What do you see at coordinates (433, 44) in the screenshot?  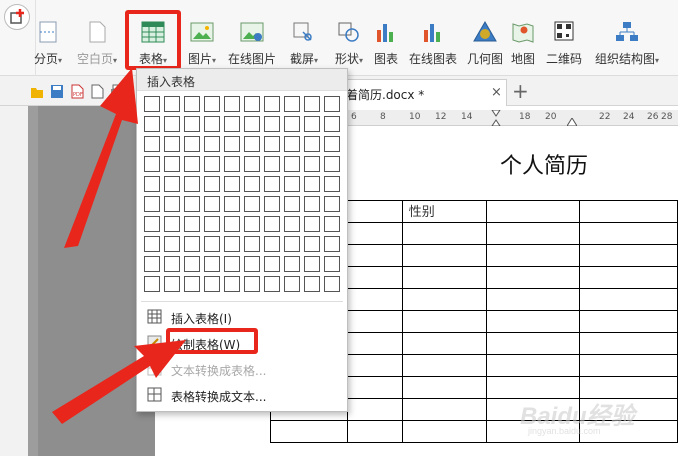 I see `online-chart-button: 在线图表` at bounding box center [433, 44].